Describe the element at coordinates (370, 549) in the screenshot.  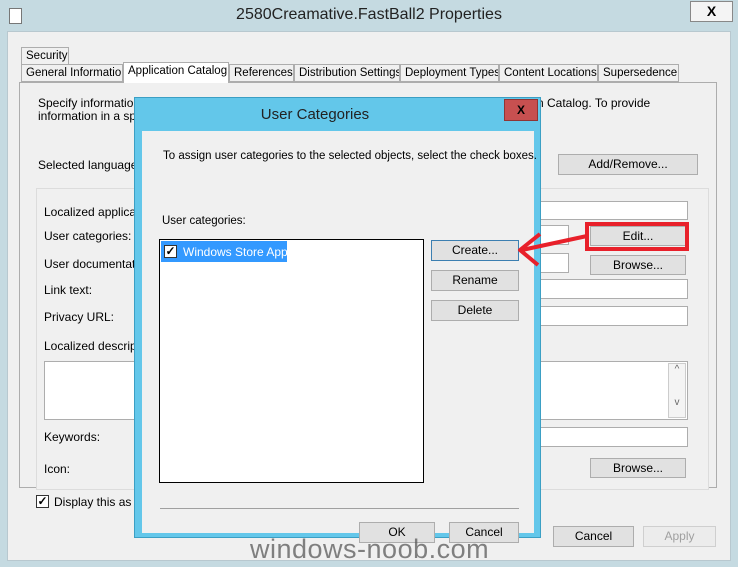
I see `watermark: windows-noob.com` at that location.